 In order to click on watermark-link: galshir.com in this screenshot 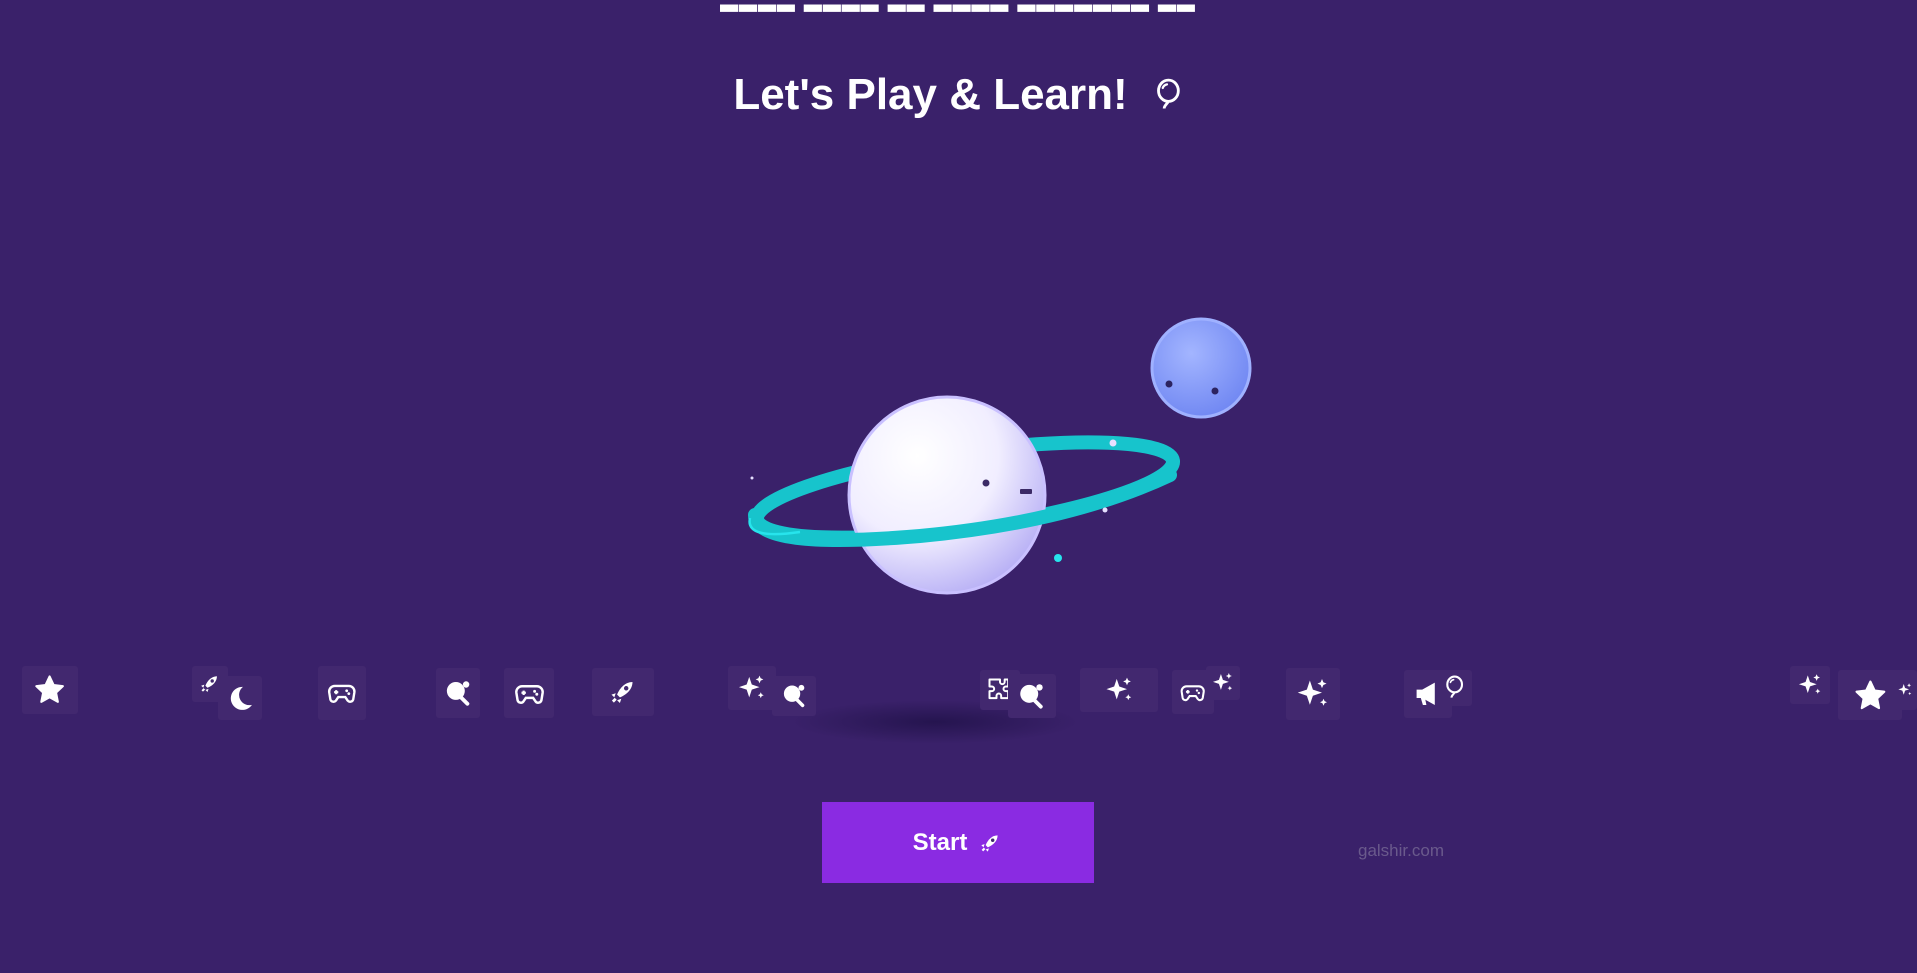, I will do `click(1401, 851)`.